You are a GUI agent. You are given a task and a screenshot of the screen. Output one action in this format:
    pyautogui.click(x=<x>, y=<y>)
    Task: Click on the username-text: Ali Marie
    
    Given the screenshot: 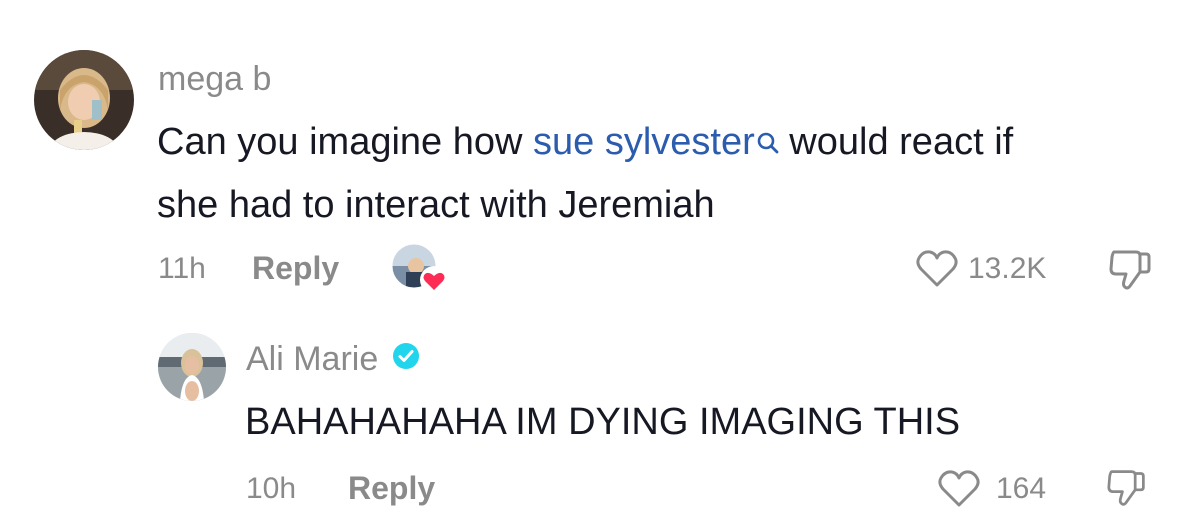 What is the action you would take?
    pyautogui.click(x=312, y=359)
    